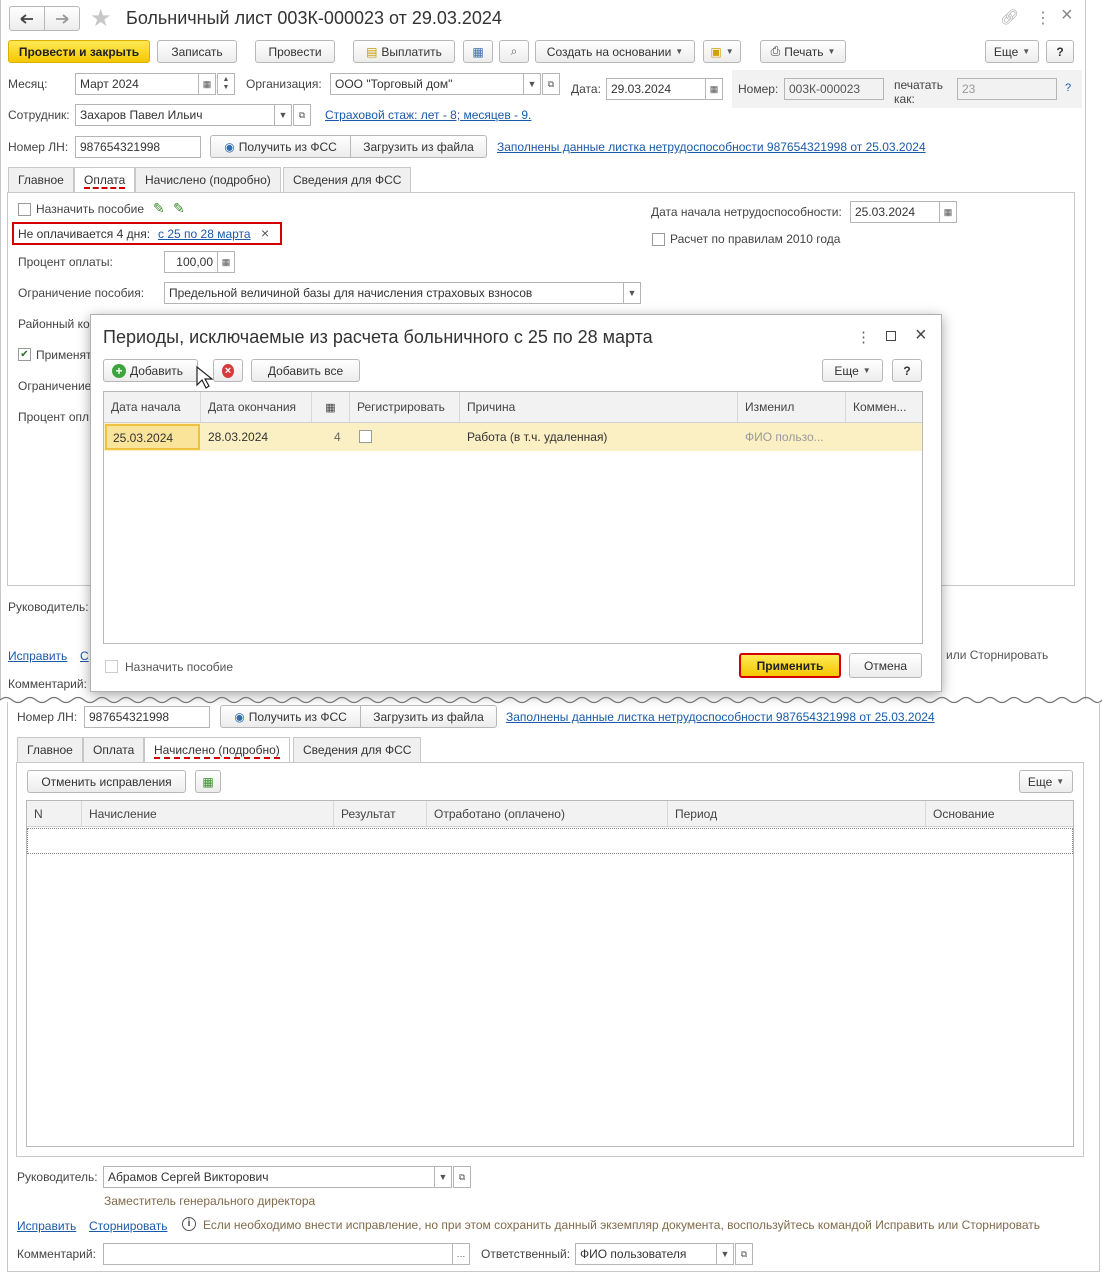 The width and height of the screenshot is (1102, 1274). I want to click on col-end-date: Дата окончания, so click(256, 407).